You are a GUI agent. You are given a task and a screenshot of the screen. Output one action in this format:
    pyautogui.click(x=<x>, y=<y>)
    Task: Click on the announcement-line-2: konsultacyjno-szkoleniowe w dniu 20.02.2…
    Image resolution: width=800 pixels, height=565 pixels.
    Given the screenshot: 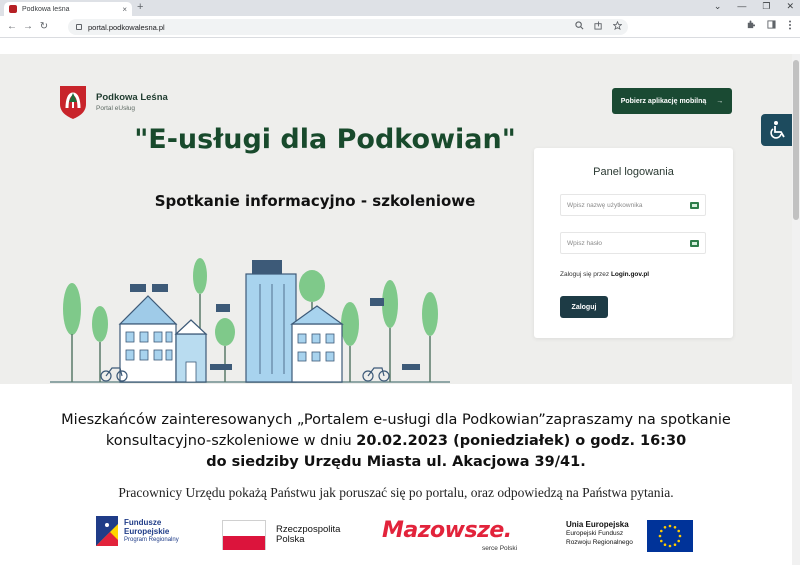 What is the action you would take?
    pyautogui.click(x=396, y=441)
    